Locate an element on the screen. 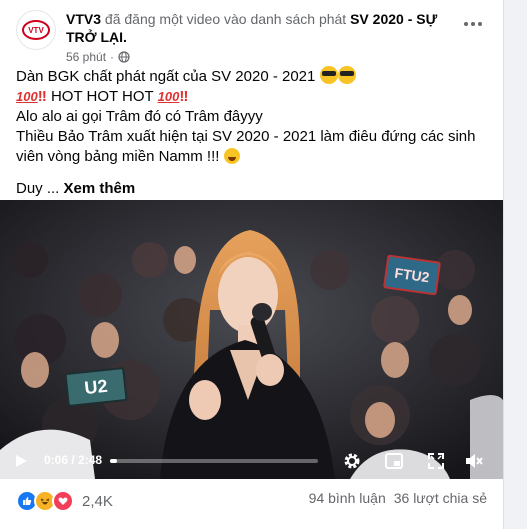 This screenshot has width=527, height=529. love-icon is located at coordinates (63, 501).